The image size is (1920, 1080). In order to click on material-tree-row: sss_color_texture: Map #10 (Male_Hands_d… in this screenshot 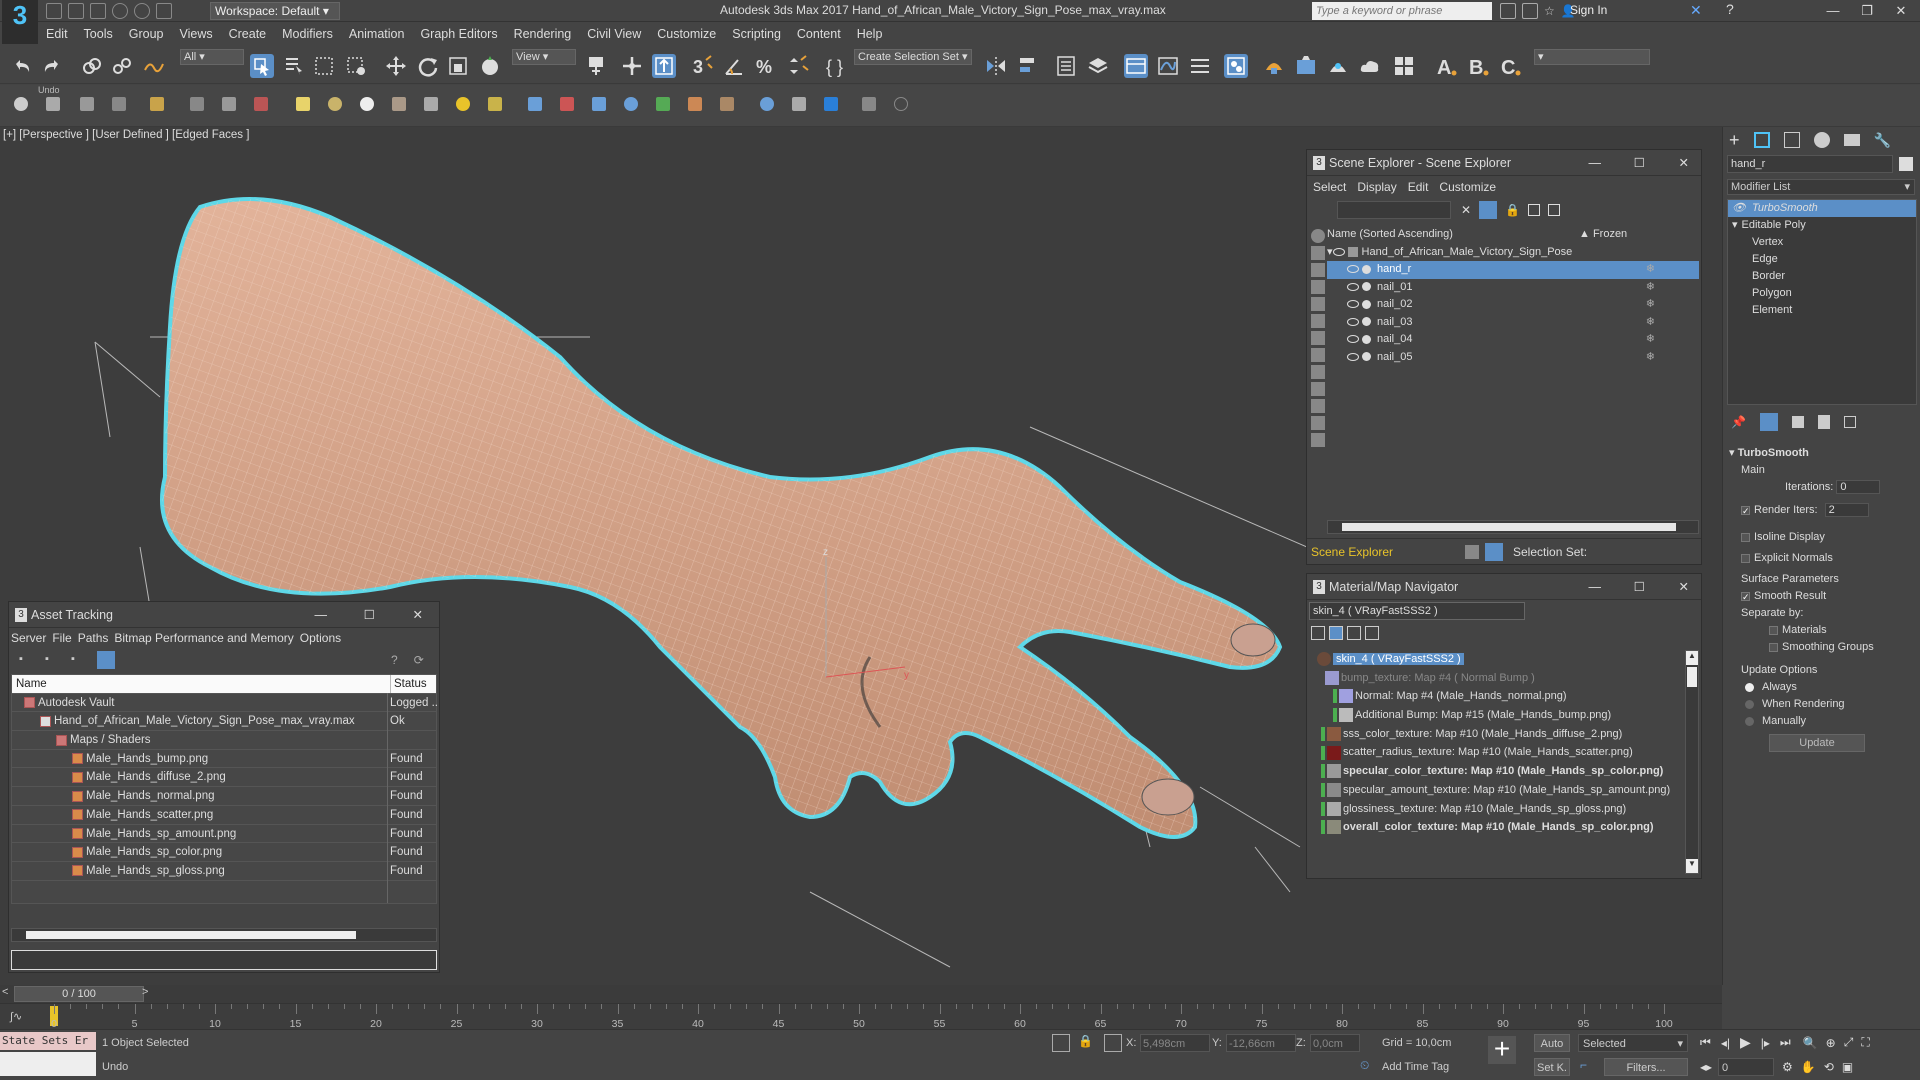, I will do `click(1495, 734)`.